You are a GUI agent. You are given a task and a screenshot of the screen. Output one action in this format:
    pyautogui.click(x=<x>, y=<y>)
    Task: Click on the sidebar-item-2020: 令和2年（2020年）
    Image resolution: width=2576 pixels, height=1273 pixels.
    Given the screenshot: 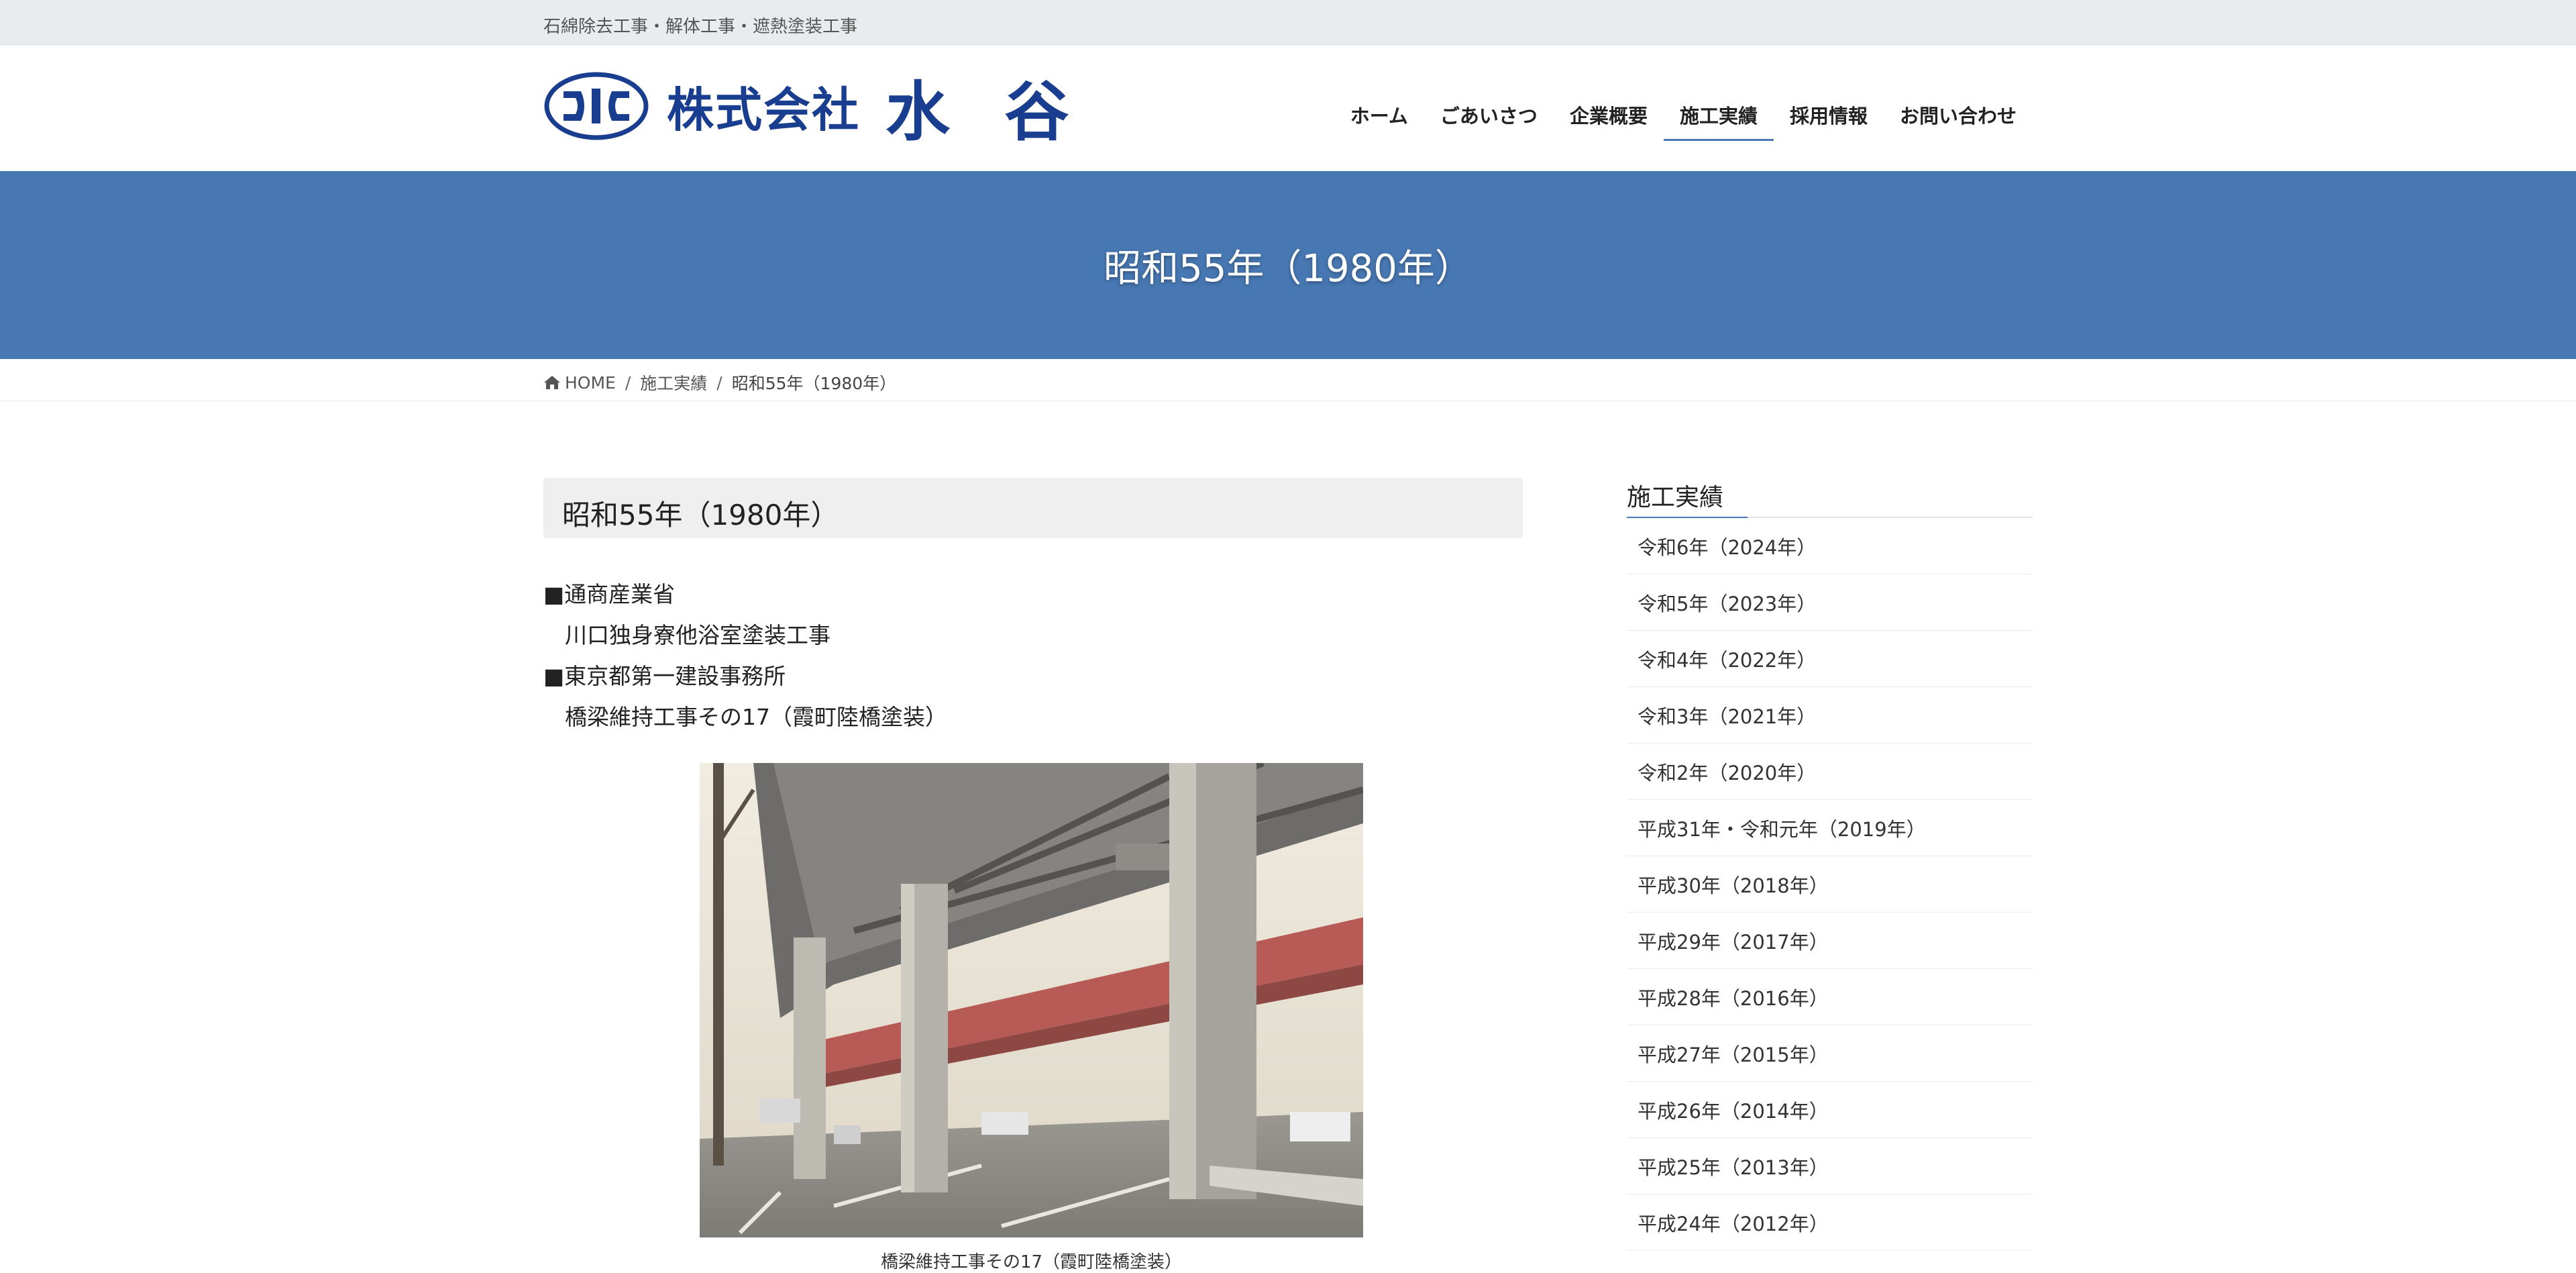 What is the action you would take?
    pyautogui.click(x=1830, y=772)
    